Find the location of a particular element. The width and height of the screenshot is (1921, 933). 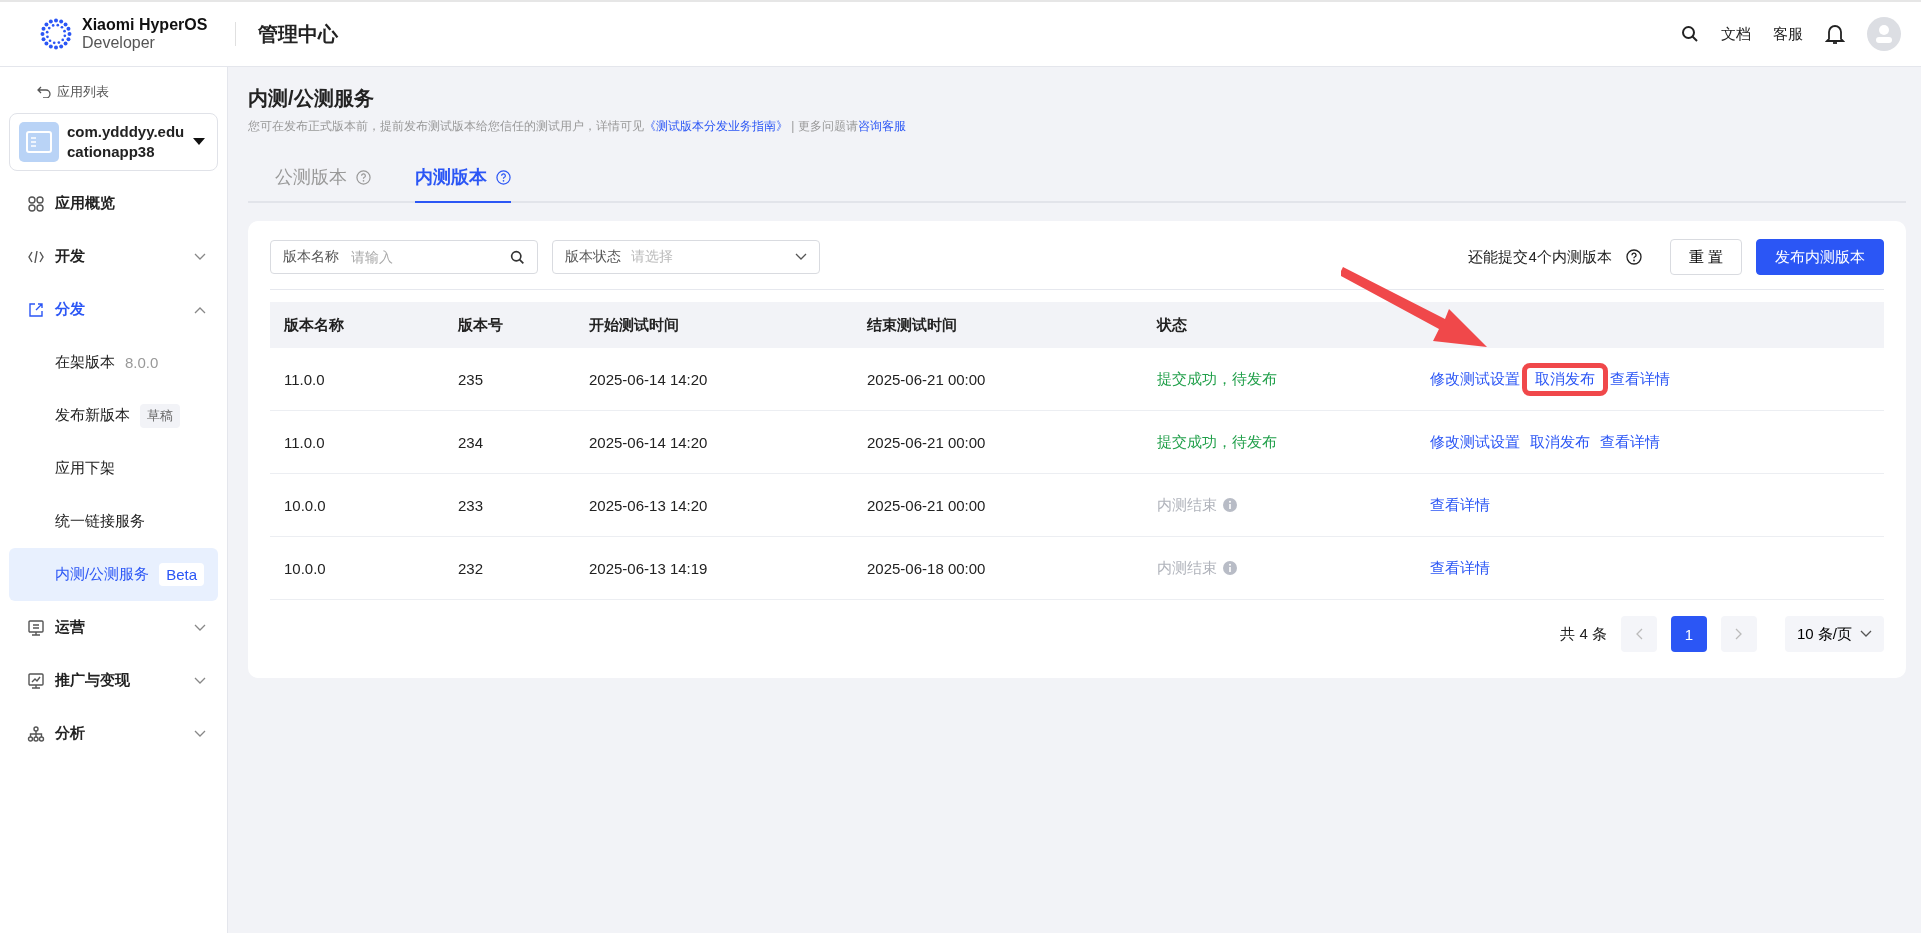

table-cell-text: 2025-06-18 00:00 is located at coordinates (926, 568).